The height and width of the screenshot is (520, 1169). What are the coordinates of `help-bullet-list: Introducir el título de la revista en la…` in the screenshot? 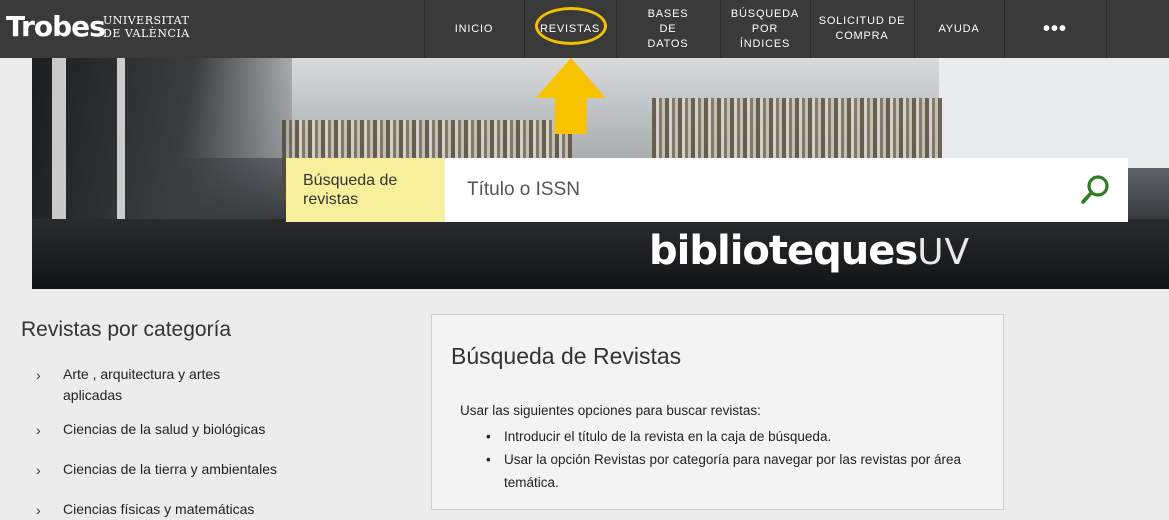 It's located at (736, 459).